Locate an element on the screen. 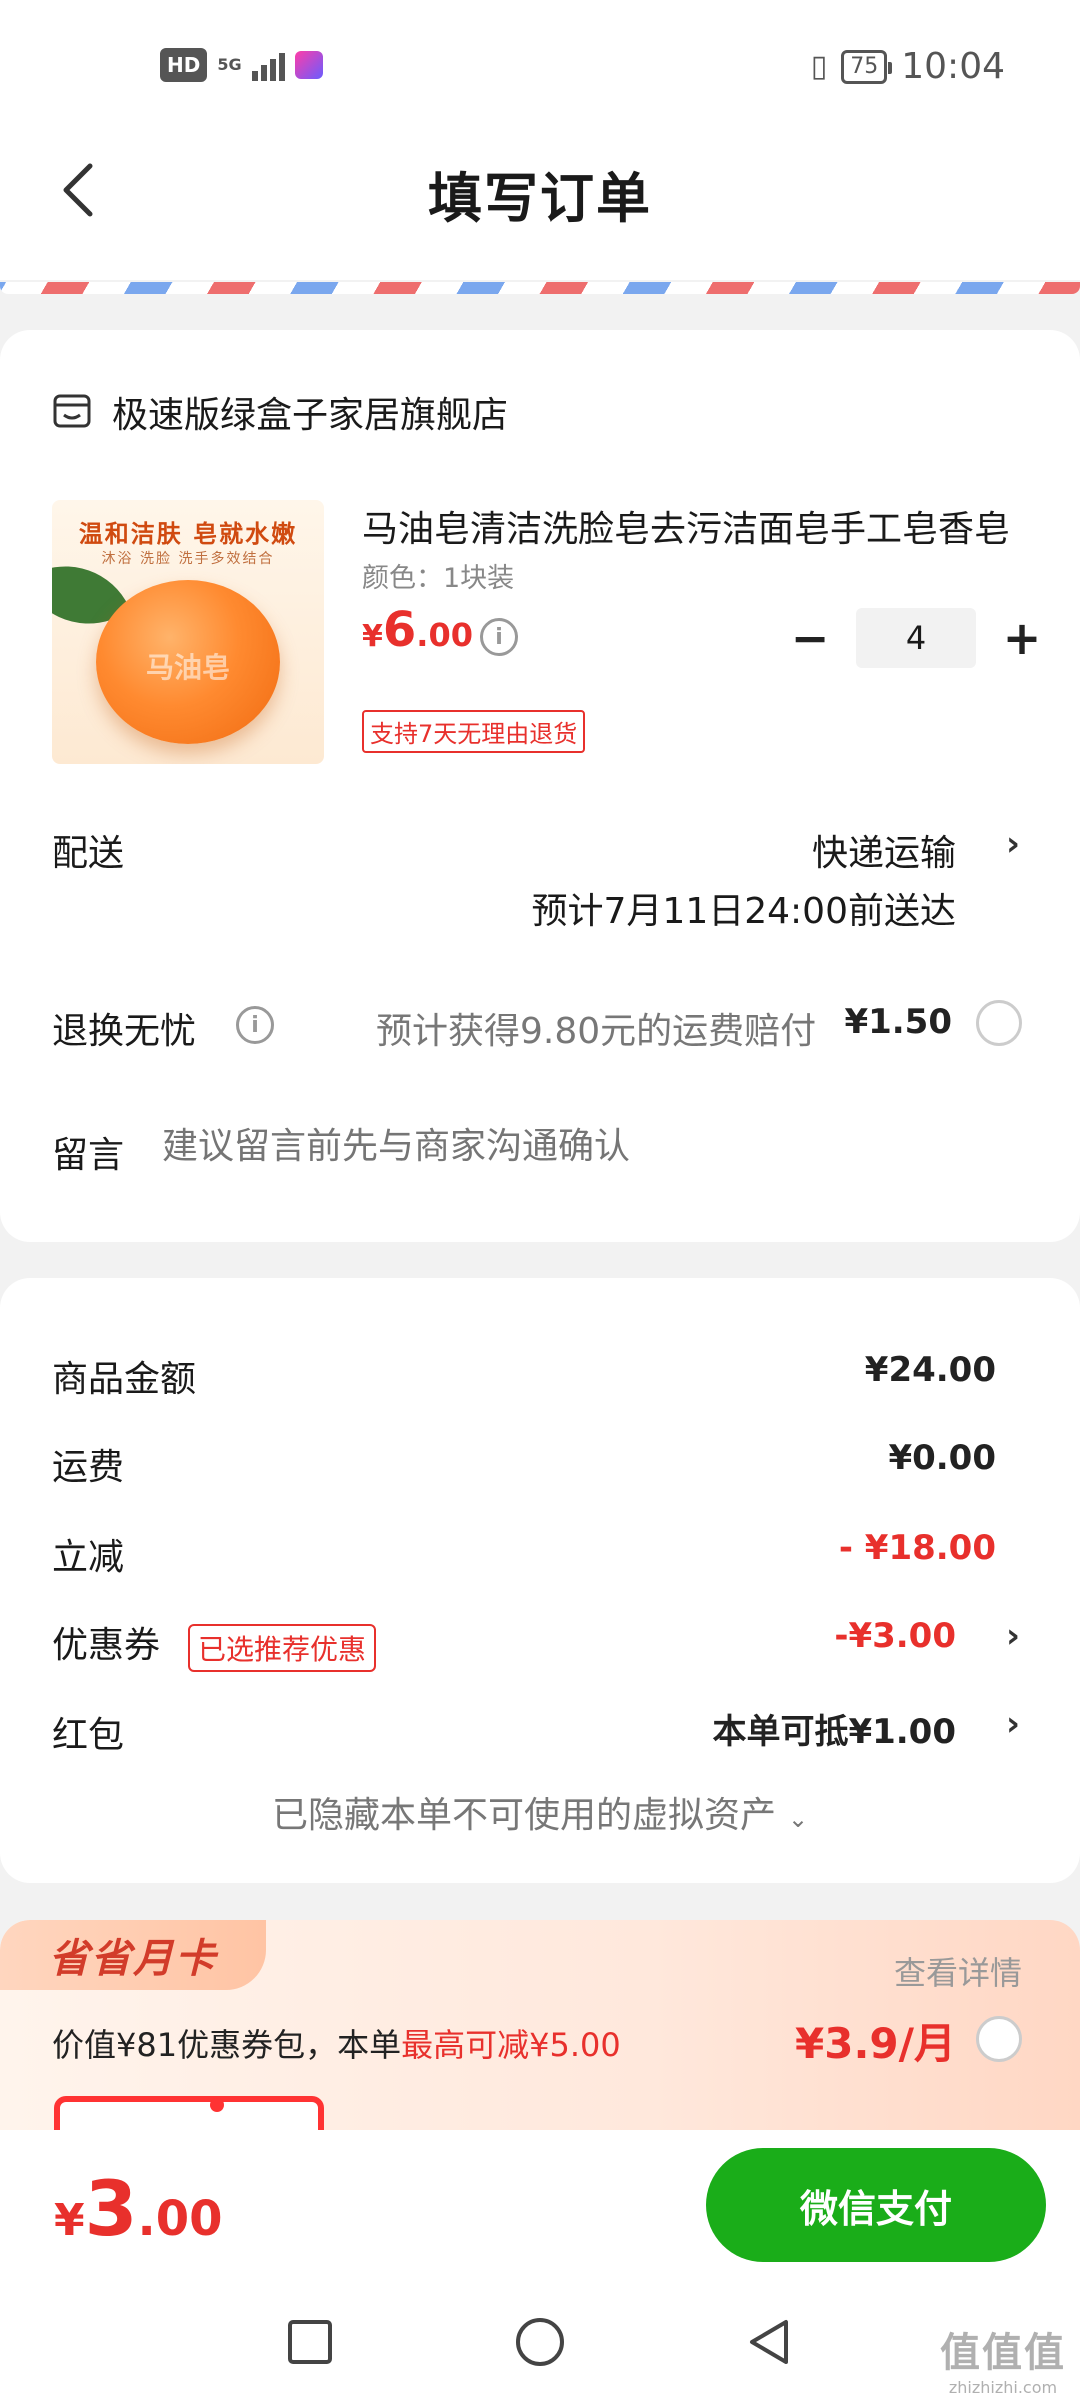 The height and width of the screenshot is (2400, 1080). app-notification-icon is located at coordinates (308, 65).